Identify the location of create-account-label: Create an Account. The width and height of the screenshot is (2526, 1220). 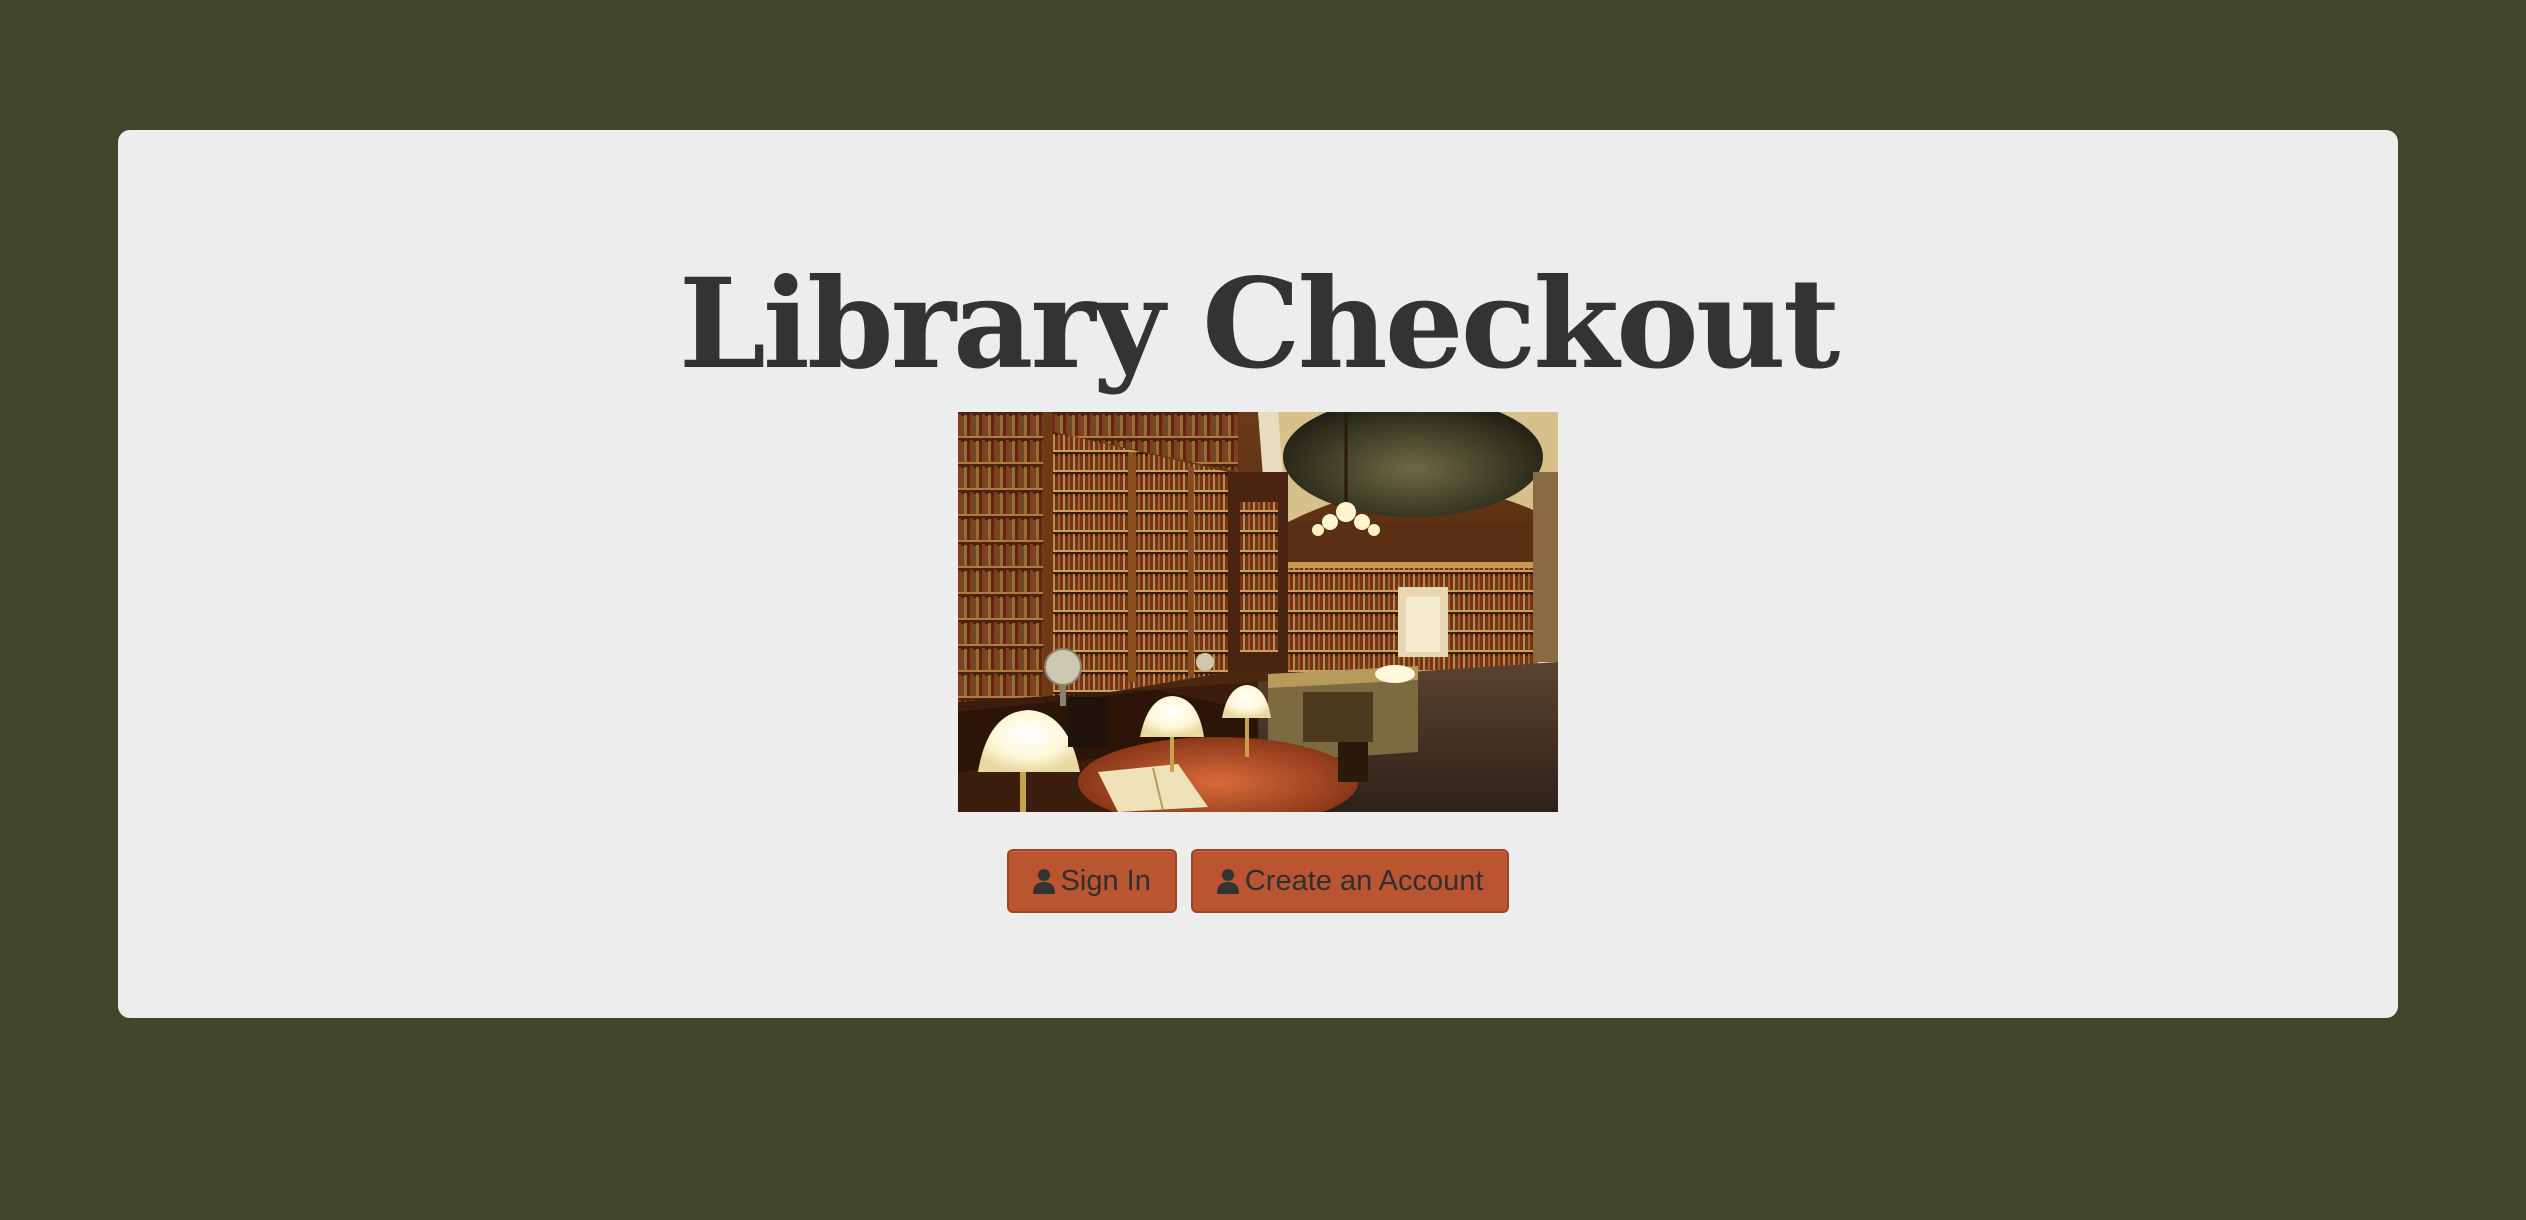
(1364, 880).